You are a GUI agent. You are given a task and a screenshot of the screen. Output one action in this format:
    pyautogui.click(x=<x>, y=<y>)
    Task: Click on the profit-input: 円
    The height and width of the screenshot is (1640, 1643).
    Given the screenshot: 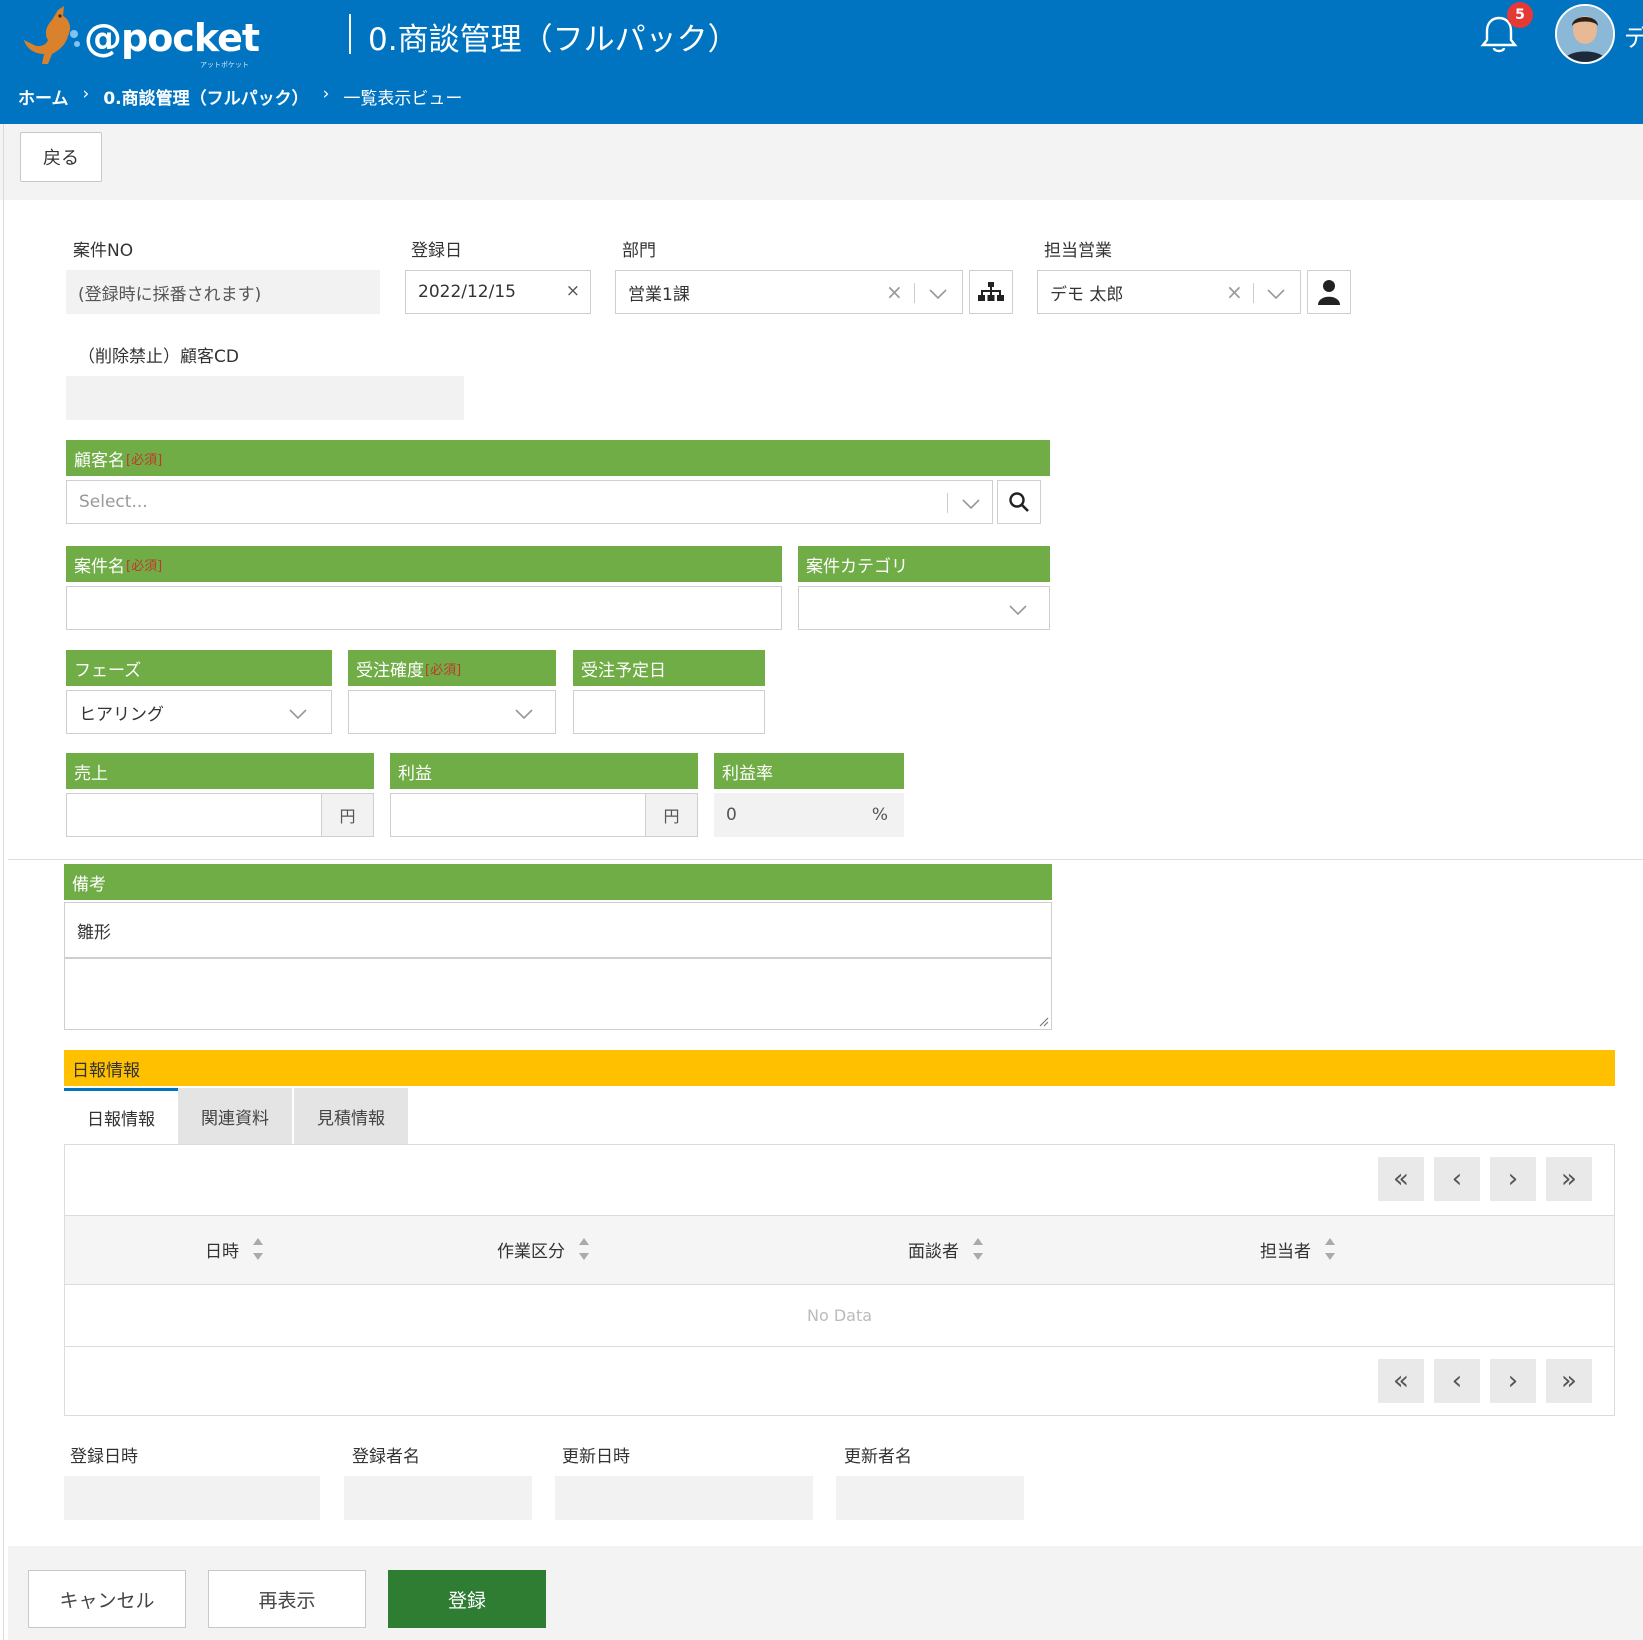 What is the action you would take?
    pyautogui.click(x=544, y=815)
    